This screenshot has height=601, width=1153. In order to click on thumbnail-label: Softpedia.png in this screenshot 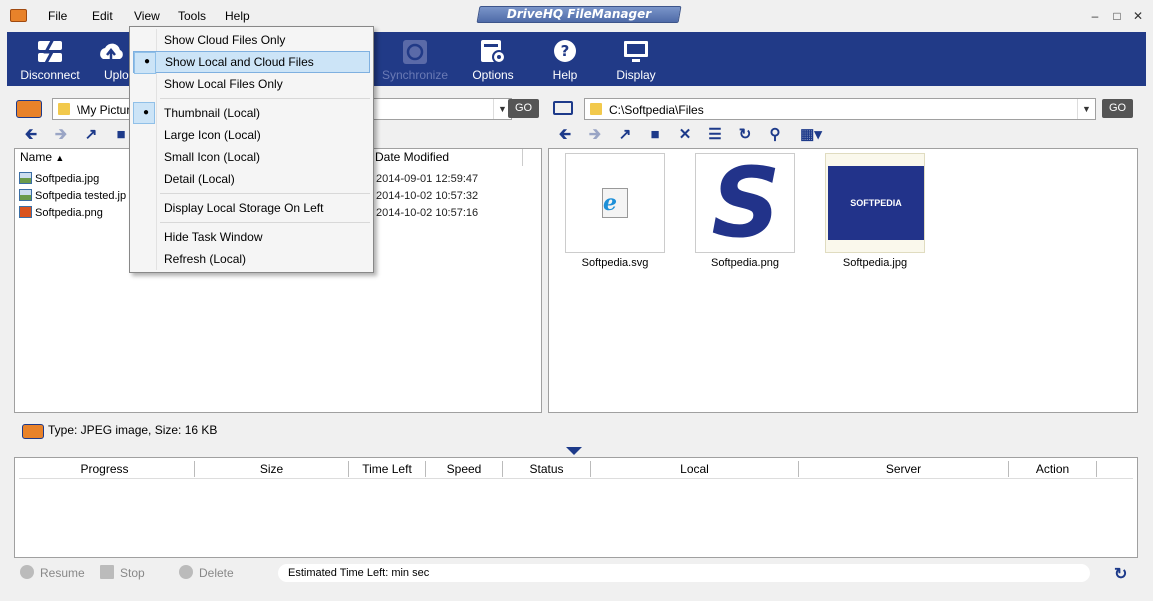, I will do `click(745, 263)`.